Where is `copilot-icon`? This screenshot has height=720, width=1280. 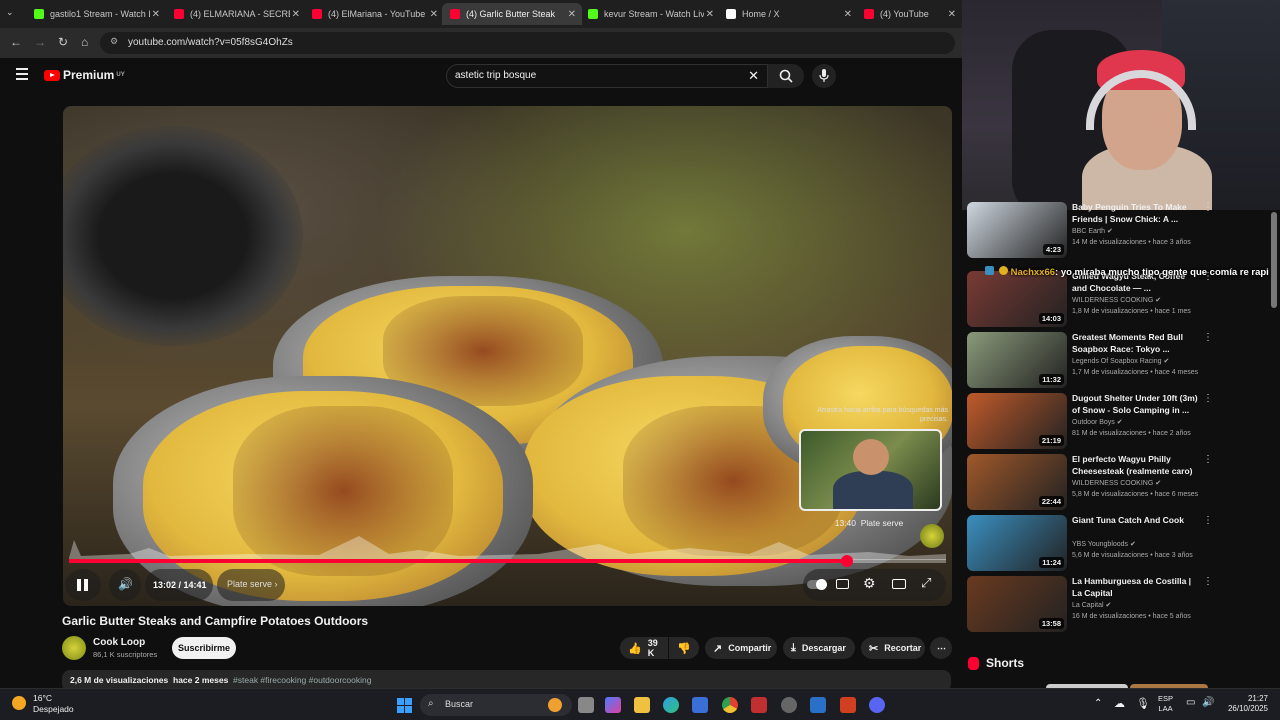 copilot-icon is located at coordinates (613, 705).